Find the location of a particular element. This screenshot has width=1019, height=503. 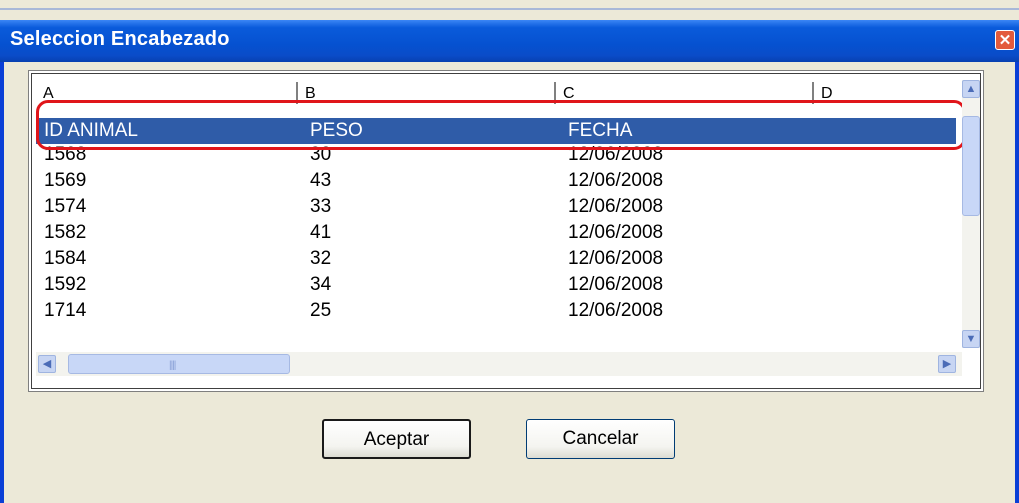

header-row-highlight is located at coordinates (501, 125).